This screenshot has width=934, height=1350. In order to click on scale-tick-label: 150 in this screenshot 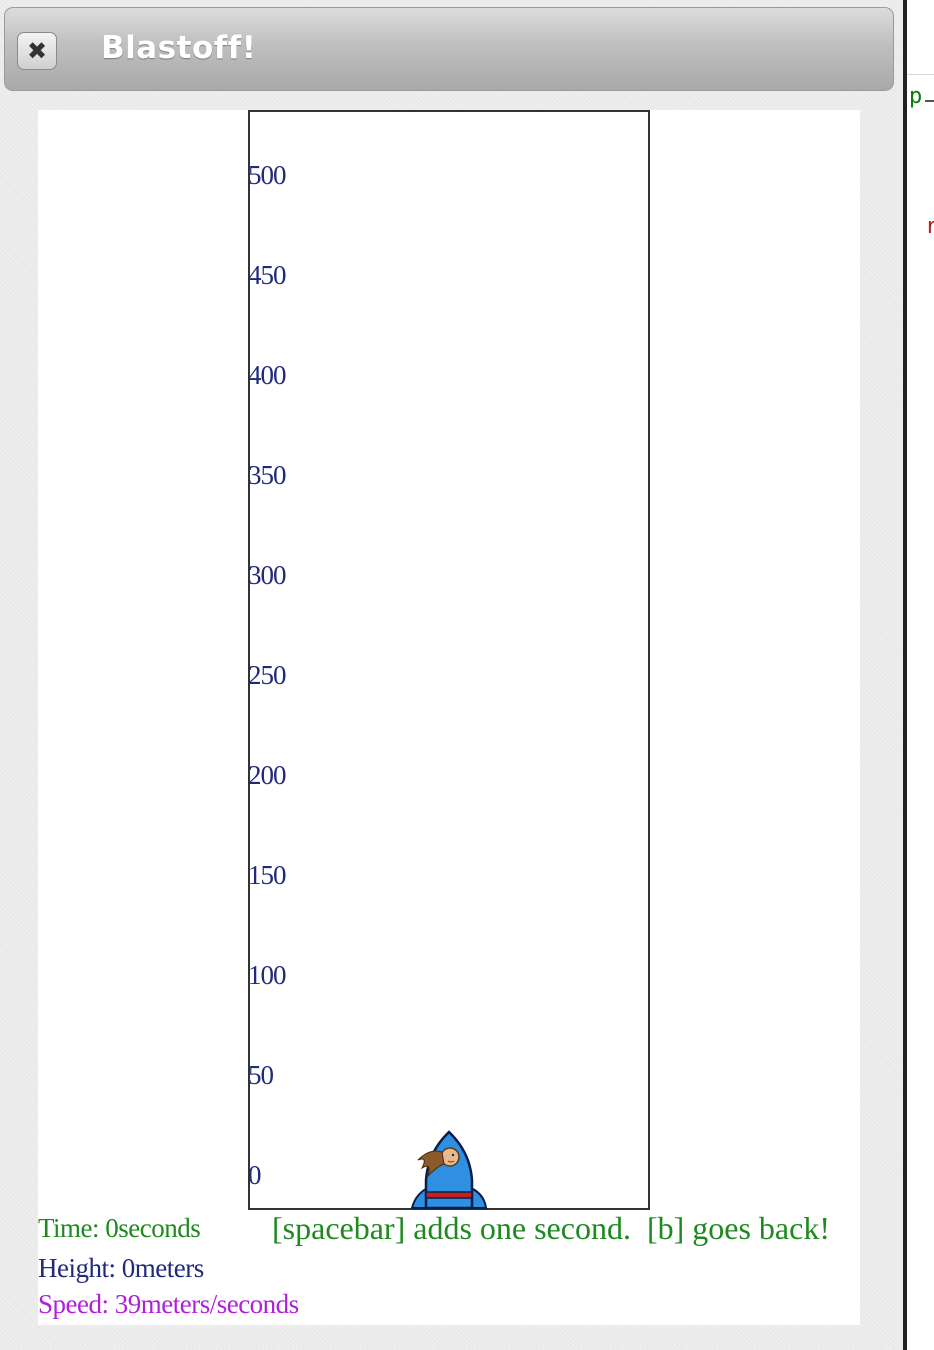, I will do `click(267, 875)`.